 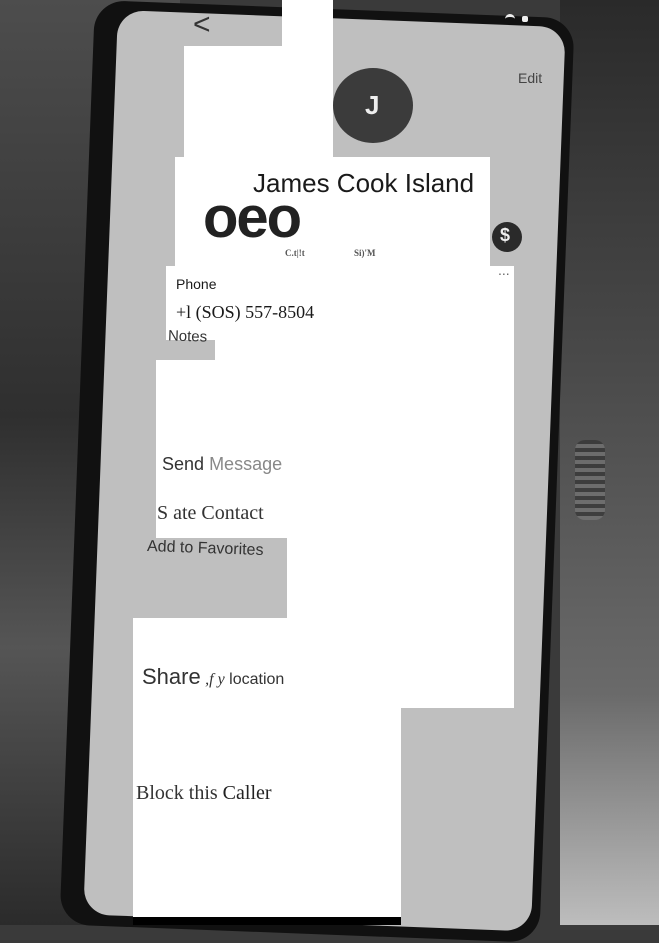 What do you see at coordinates (525, 19) in the screenshot?
I see `battery-icon` at bounding box center [525, 19].